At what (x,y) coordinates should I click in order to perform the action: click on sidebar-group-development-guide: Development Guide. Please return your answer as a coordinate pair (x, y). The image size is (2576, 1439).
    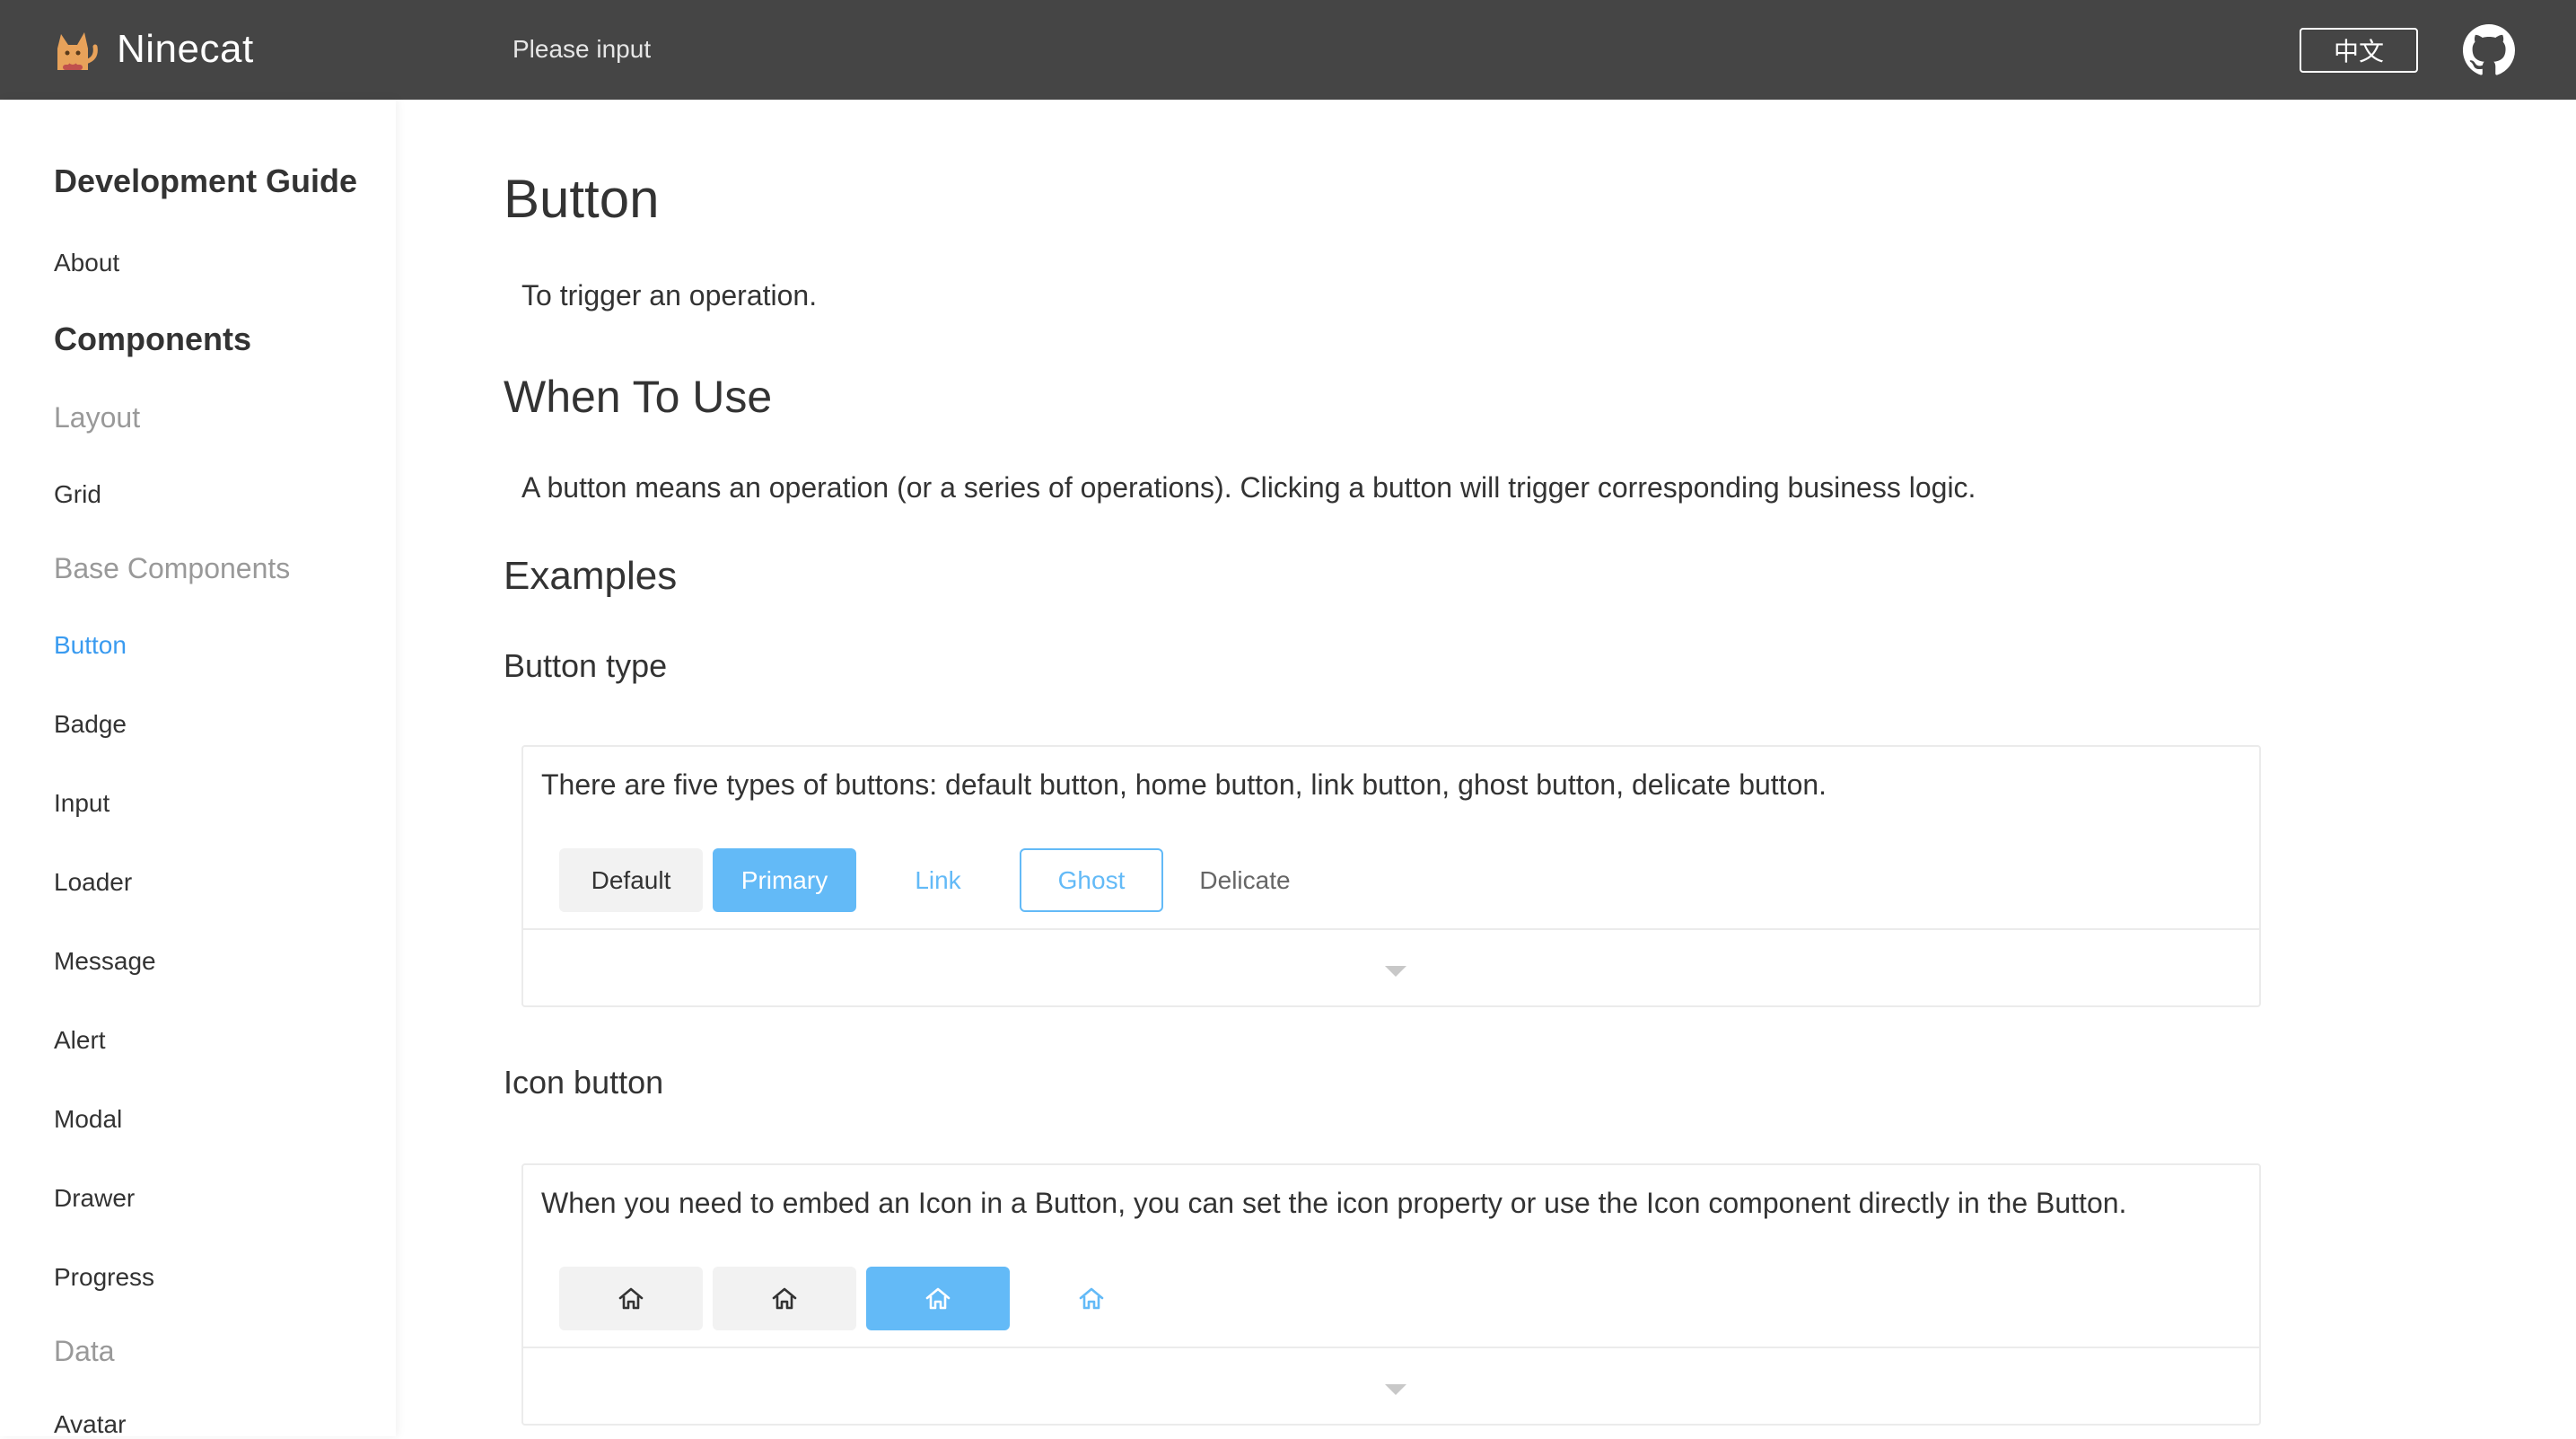
    Looking at the image, I should click on (206, 180).